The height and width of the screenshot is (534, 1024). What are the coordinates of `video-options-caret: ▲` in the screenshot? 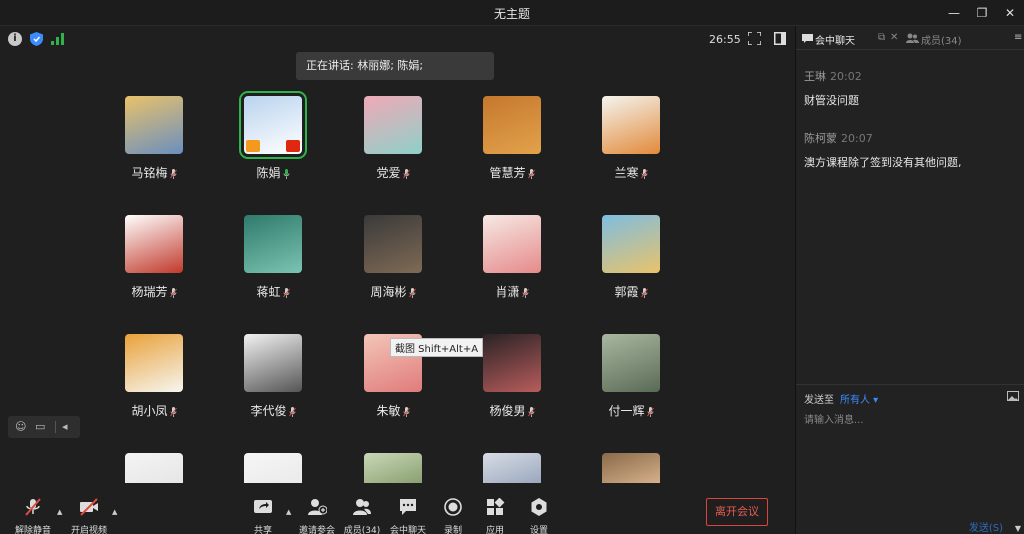 It's located at (115, 512).